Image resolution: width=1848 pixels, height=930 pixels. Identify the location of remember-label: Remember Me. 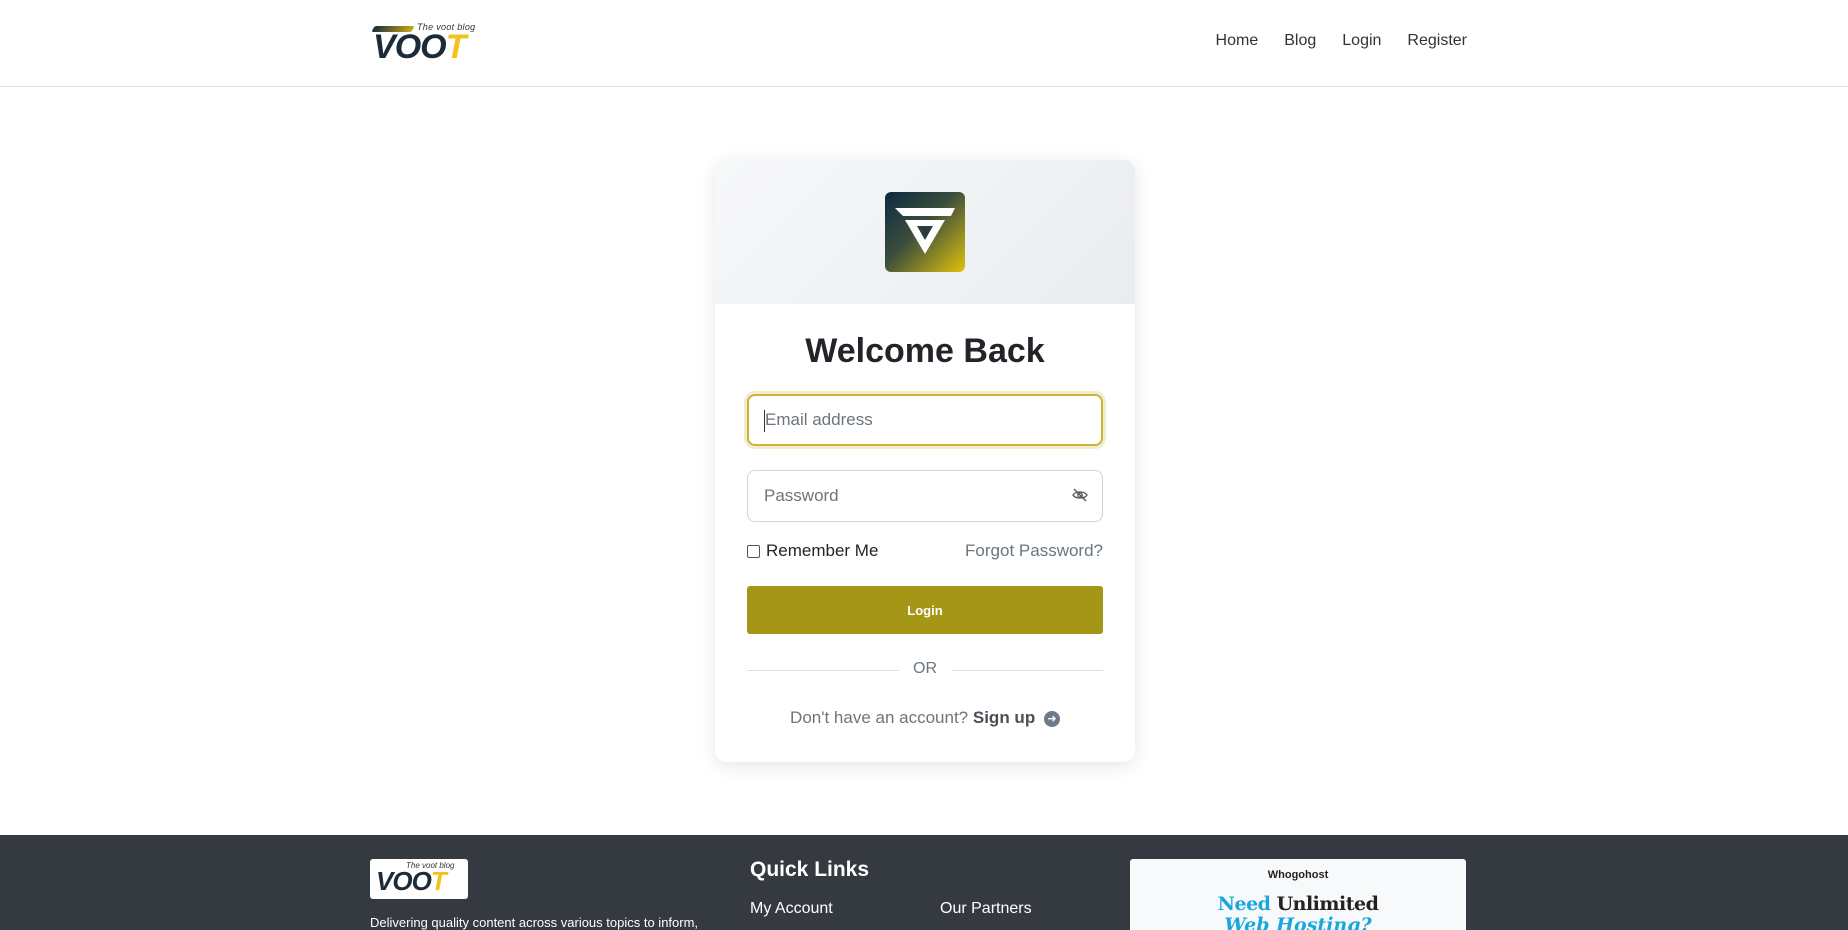
(822, 550).